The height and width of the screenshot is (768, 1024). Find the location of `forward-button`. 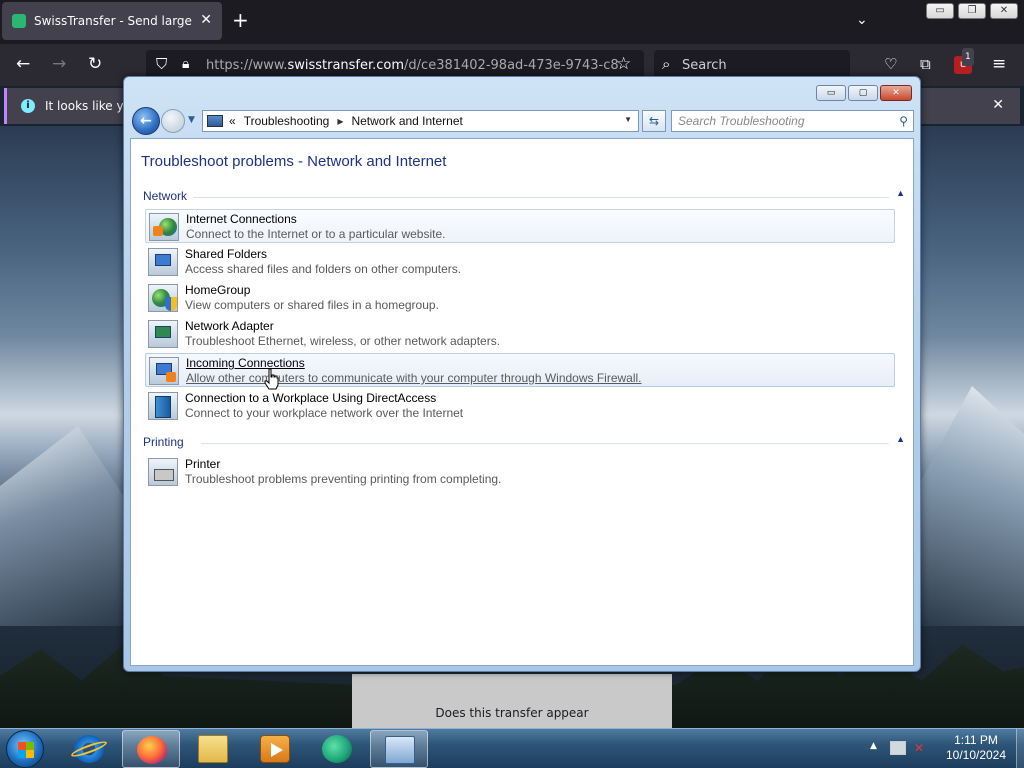

forward-button is located at coordinates (173, 121).